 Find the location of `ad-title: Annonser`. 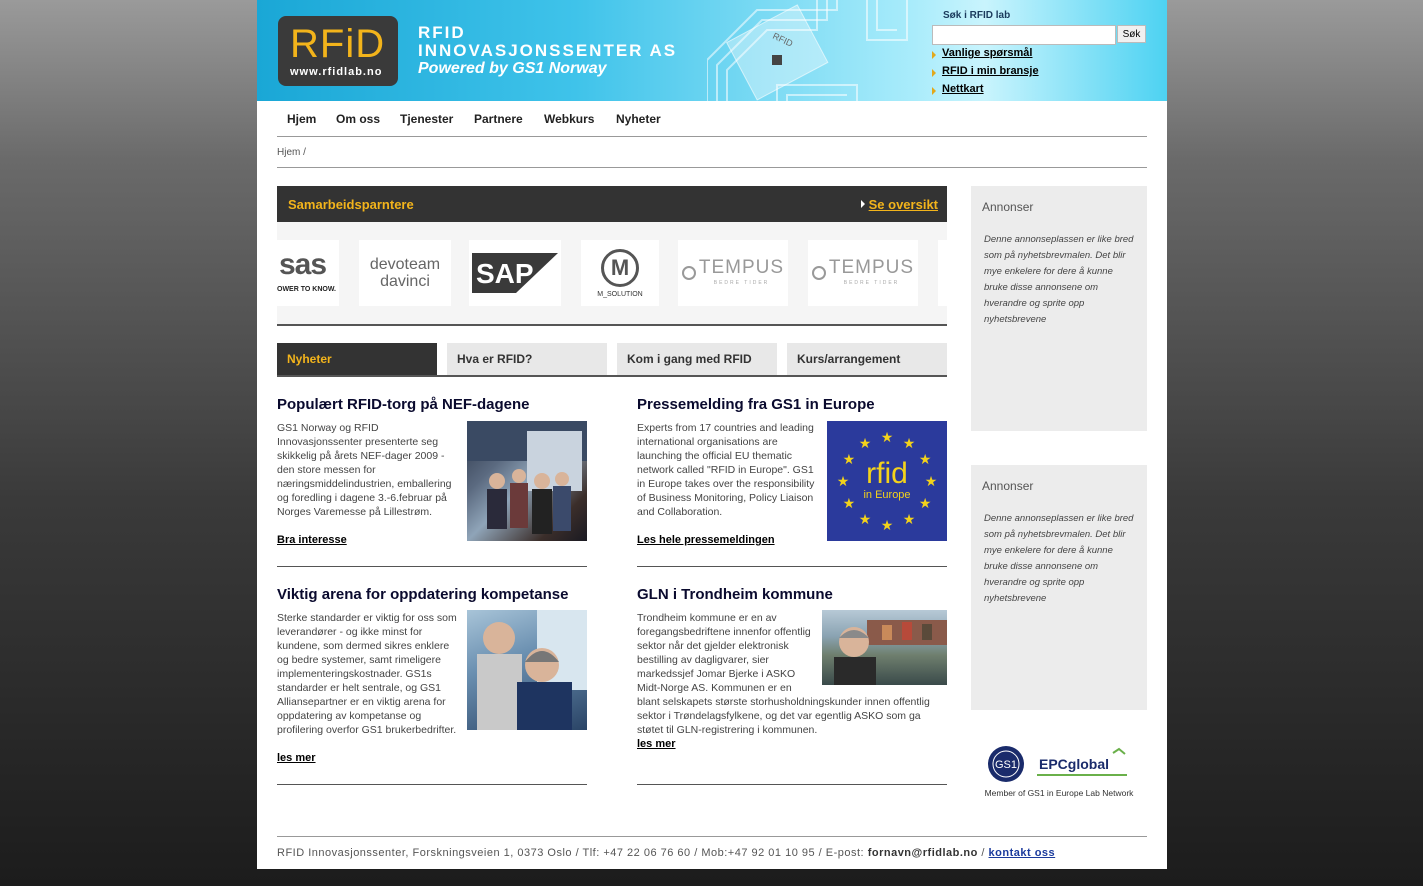

ad-title: Annonser is located at coordinates (1008, 207).